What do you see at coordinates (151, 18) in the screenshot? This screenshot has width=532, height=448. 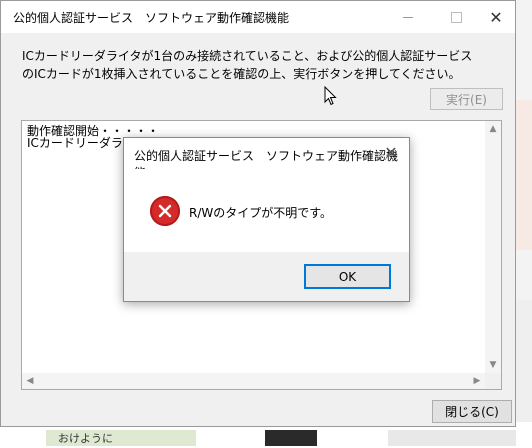 I see `main-window-title: 公的個人認証サービス ソフトウェア動作確認機能` at bounding box center [151, 18].